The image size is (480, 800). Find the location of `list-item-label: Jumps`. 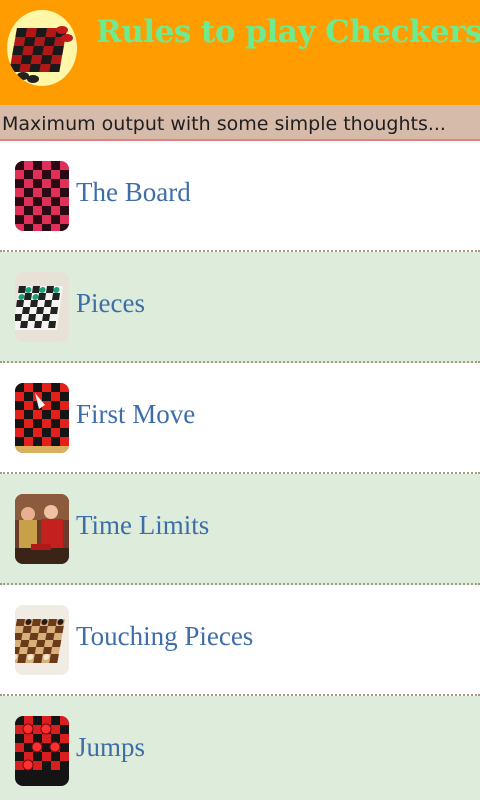

list-item-label: Jumps is located at coordinates (111, 747).